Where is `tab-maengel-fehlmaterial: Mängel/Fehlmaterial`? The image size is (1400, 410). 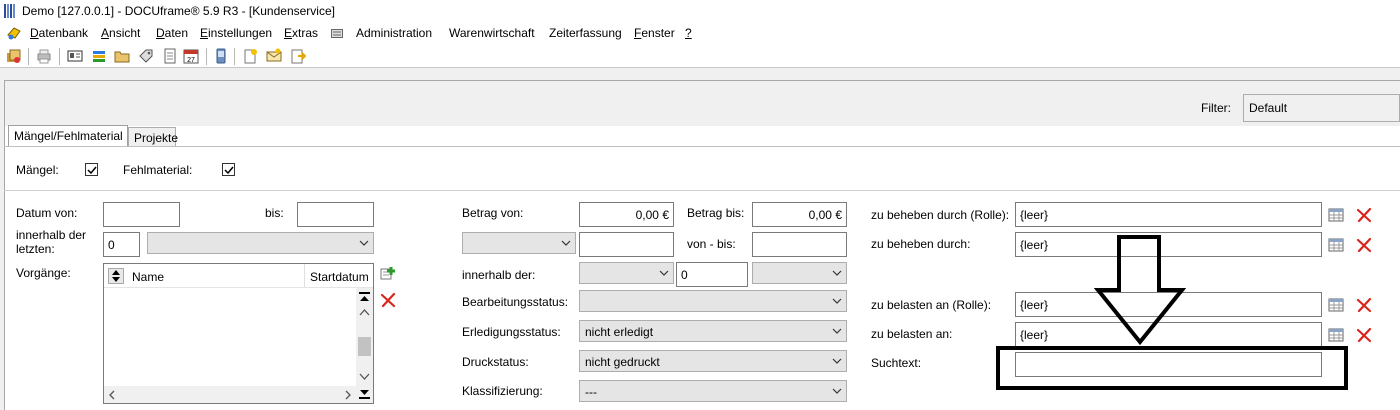 tab-maengel-fehlmaterial: Mängel/Fehlmaterial is located at coordinates (68, 136).